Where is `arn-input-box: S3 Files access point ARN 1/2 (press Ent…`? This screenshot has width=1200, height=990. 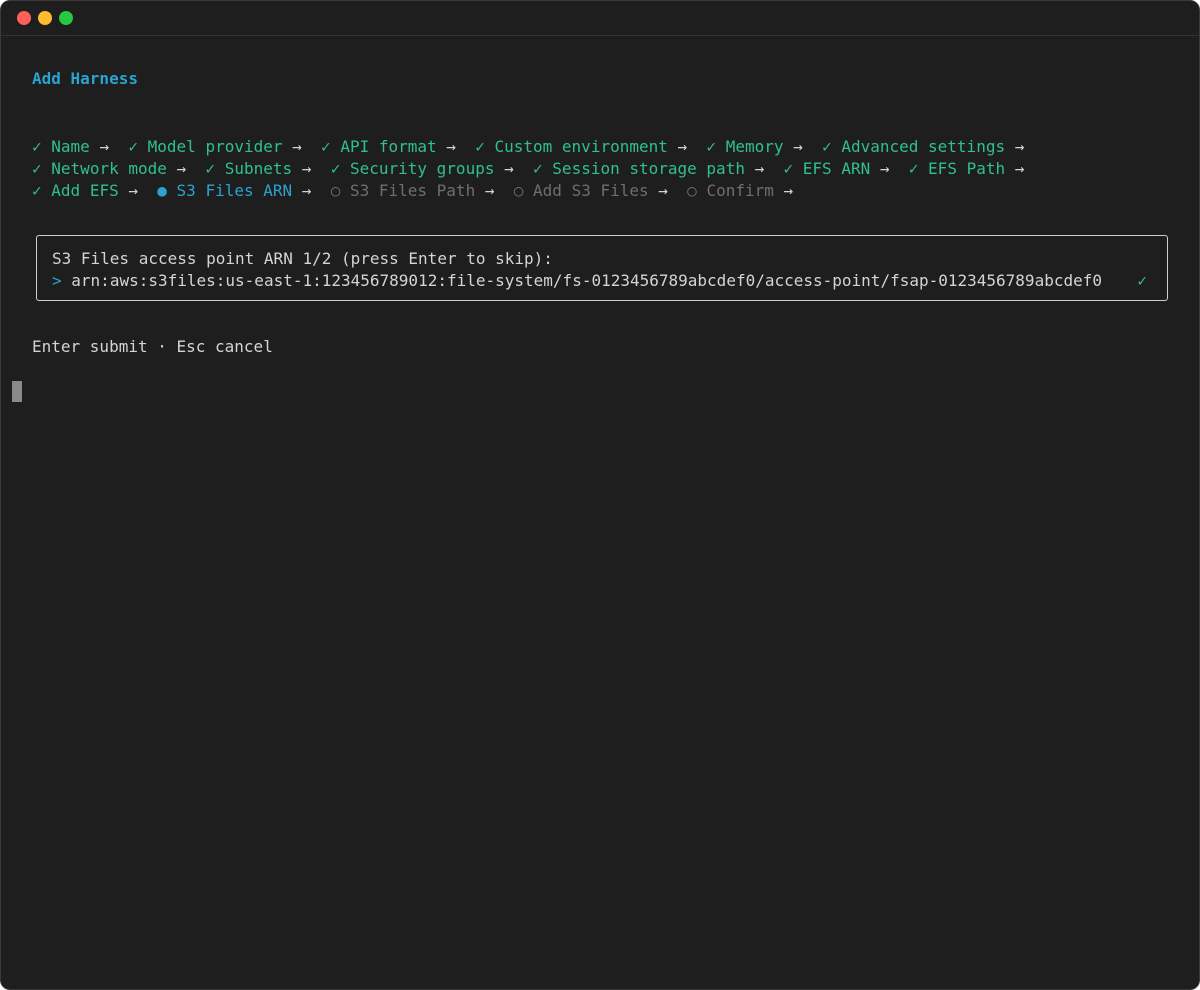
arn-input-box: S3 Files access point ARN 1/2 (press Ent… is located at coordinates (602, 268).